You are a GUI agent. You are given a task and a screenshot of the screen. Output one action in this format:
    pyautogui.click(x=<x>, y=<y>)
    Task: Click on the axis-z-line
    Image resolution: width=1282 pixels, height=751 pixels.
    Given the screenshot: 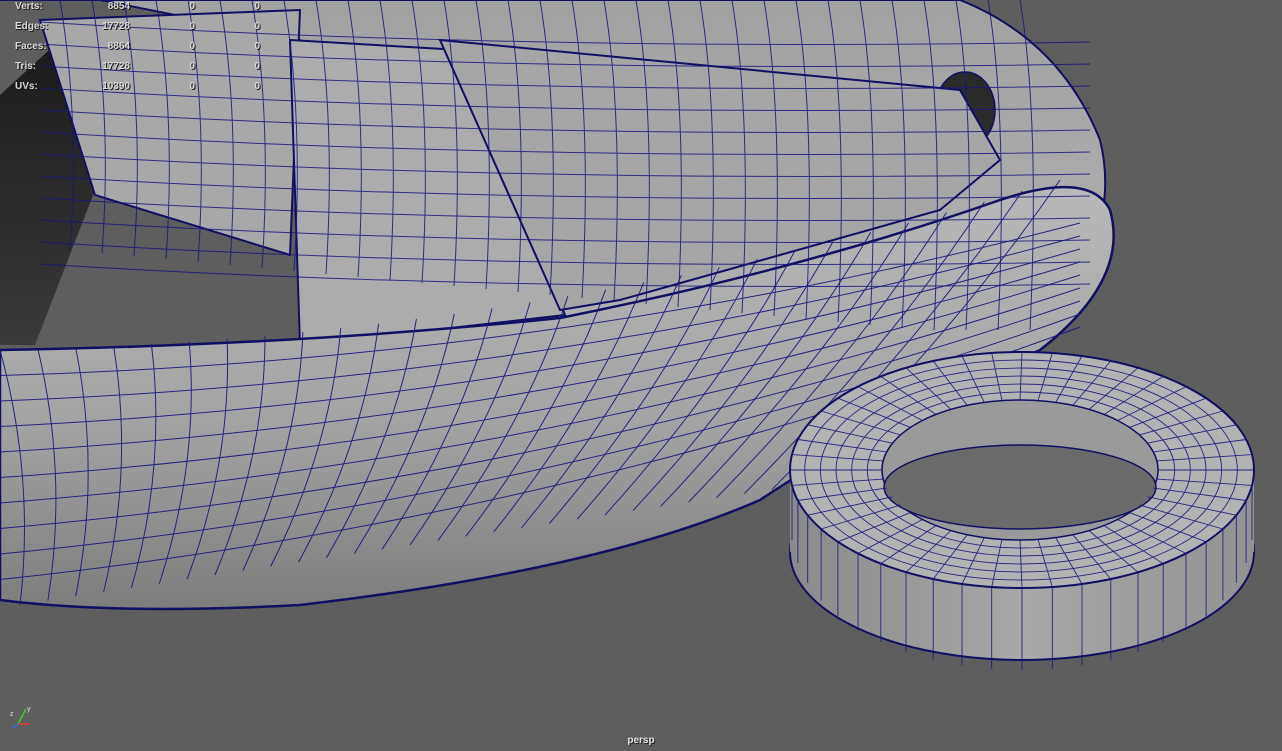 What is the action you would take?
    pyautogui.click(x=15, y=726)
    